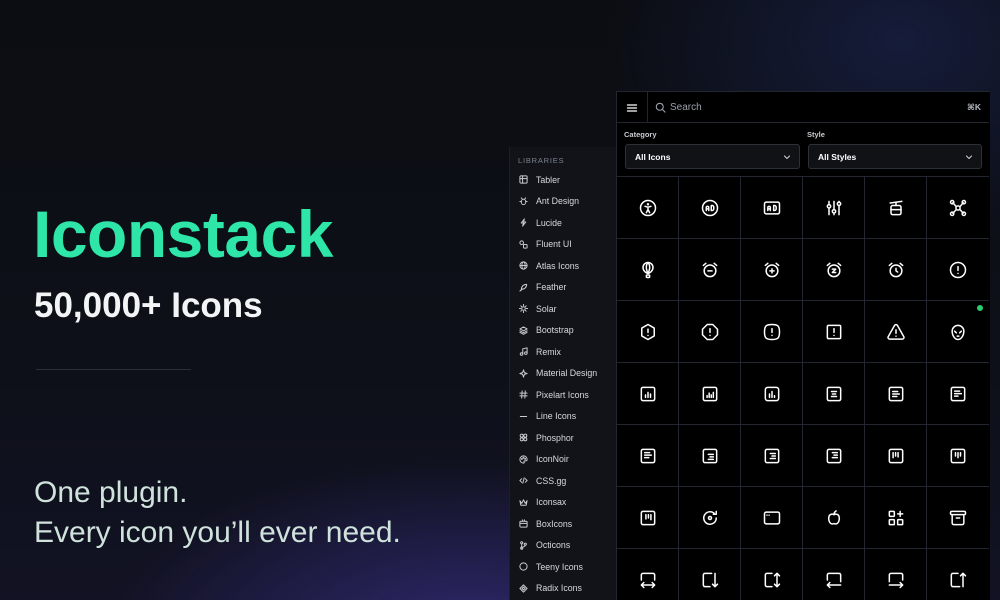 The height and width of the screenshot is (600, 1000). I want to click on library-item-line-icons: Line Icons, so click(563, 417).